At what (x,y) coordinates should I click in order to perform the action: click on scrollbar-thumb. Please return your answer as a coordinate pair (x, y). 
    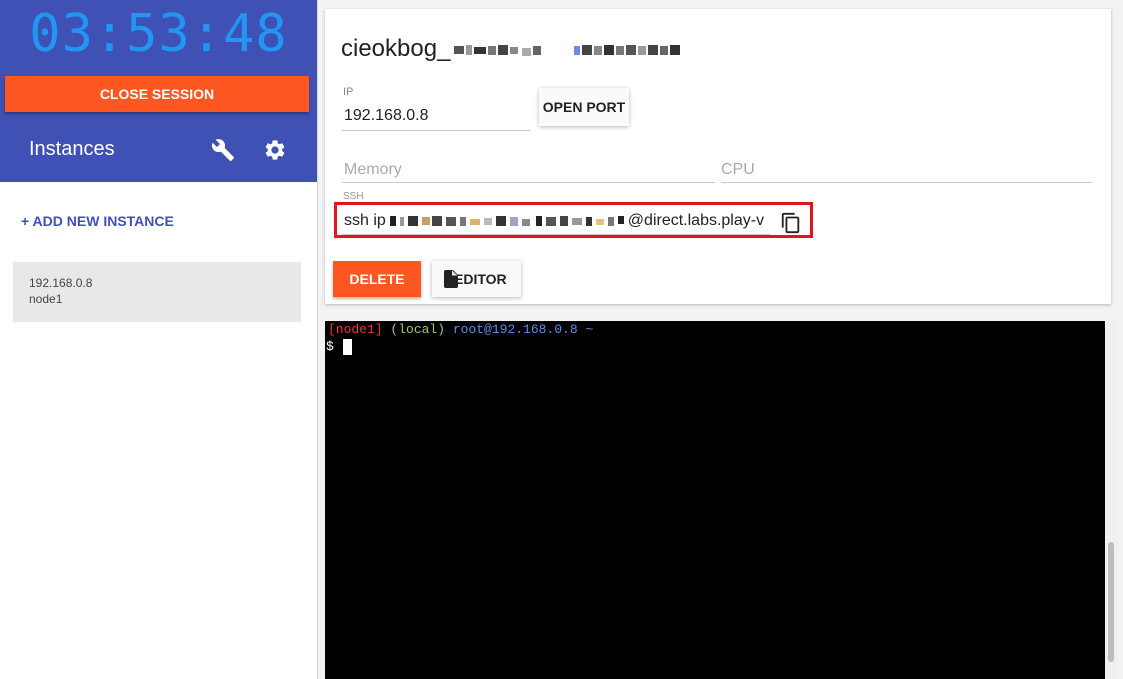
    Looking at the image, I should click on (1111, 602).